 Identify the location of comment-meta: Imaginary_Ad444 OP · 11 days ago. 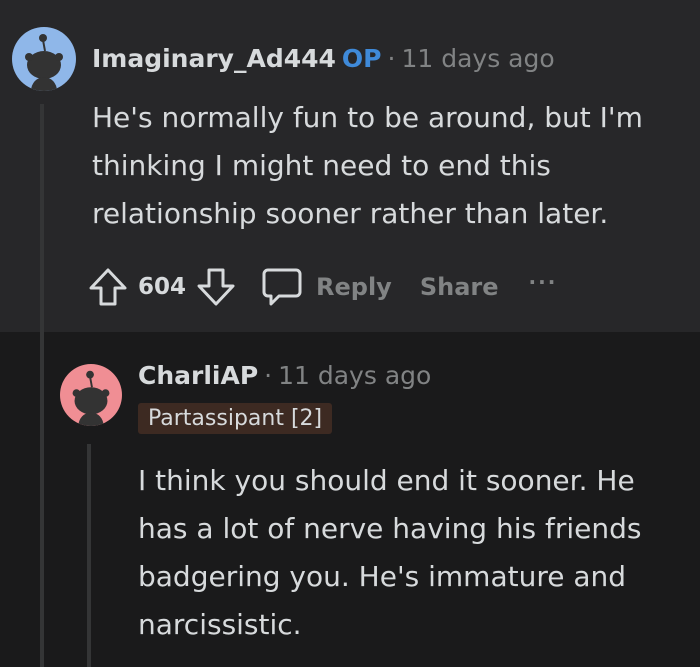
(323, 58).